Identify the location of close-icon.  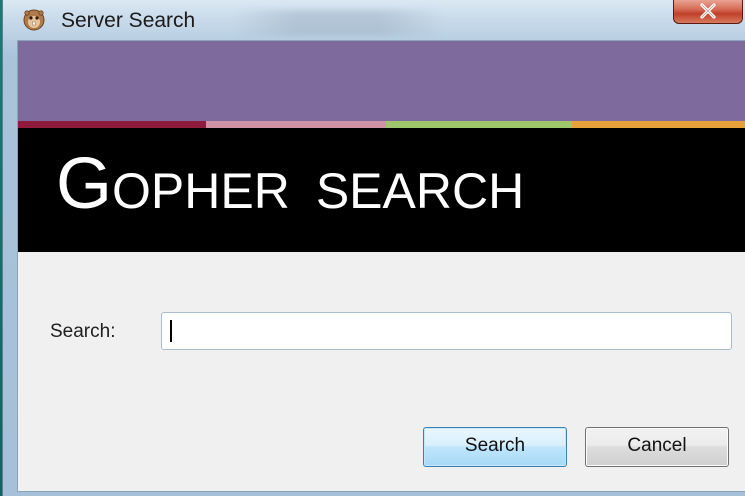
(708, 11).